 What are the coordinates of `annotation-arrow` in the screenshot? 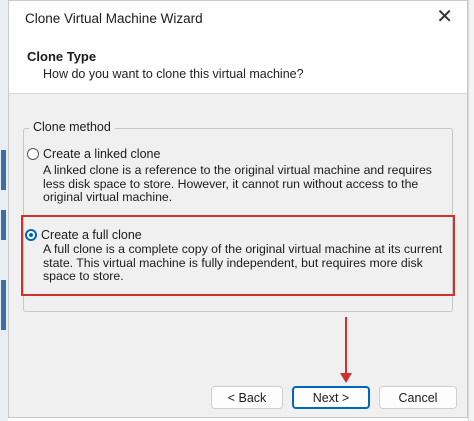 It's located at (346, 347).